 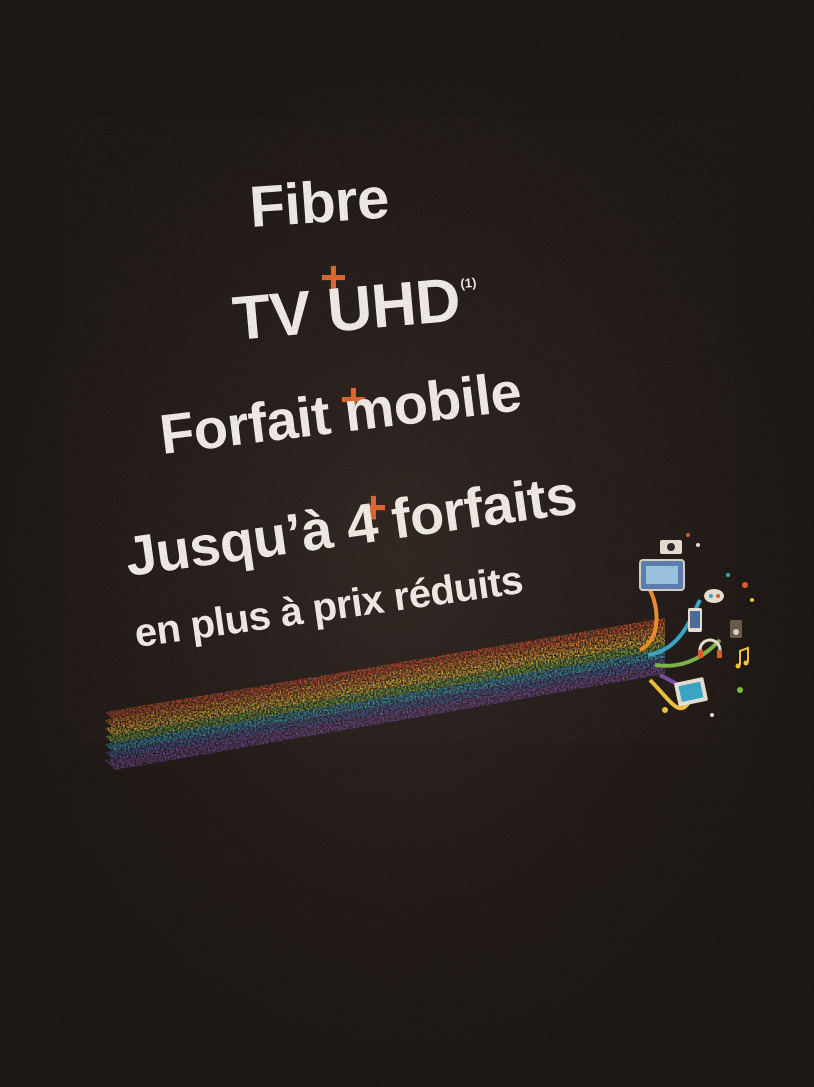 I want to click on tv-uhd-text: TV UHD, so click(x=346, y=310).